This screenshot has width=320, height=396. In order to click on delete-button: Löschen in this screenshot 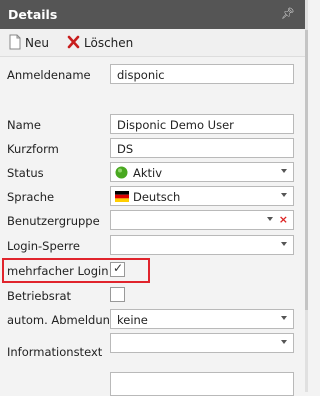, I will do `click(100, 43)`.